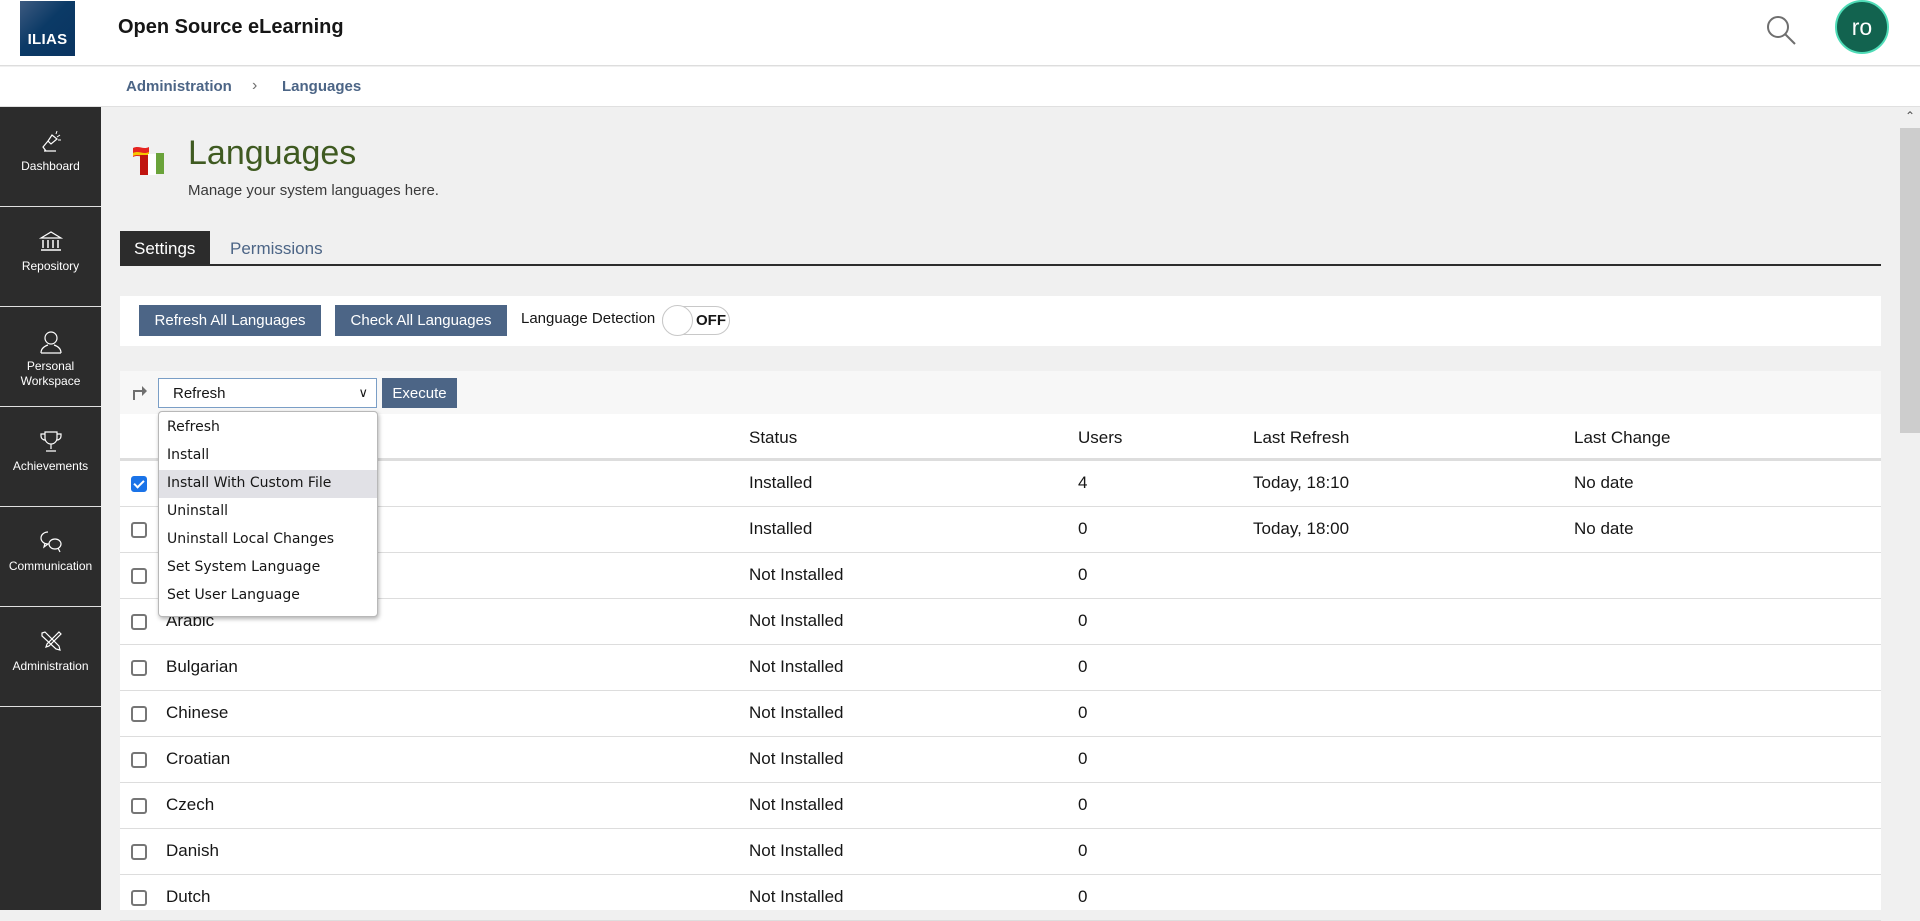  I want to click on sidebar-label: Communication, so click(50, 566).